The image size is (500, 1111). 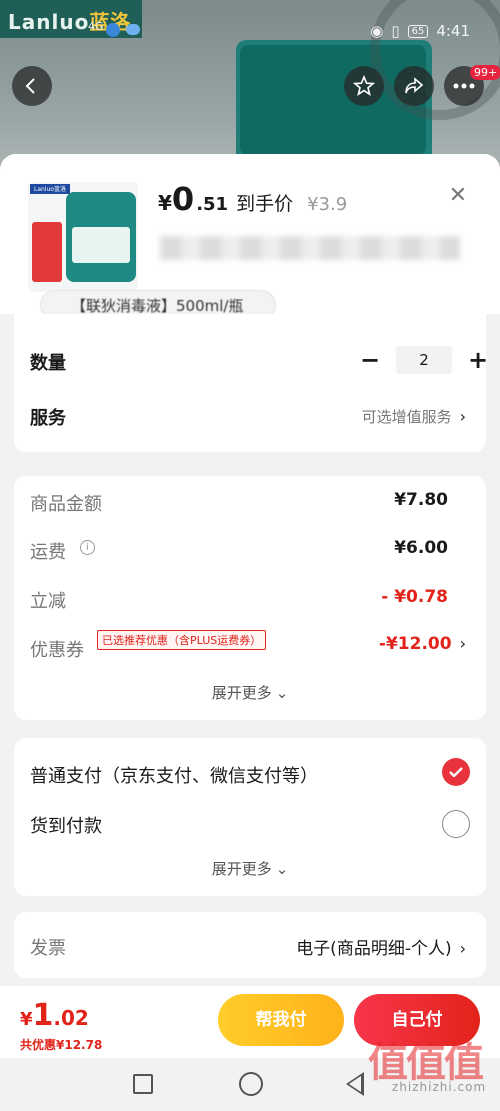 I want to click on payment-option-cod: 货到付款, so click(x=250, y=828).